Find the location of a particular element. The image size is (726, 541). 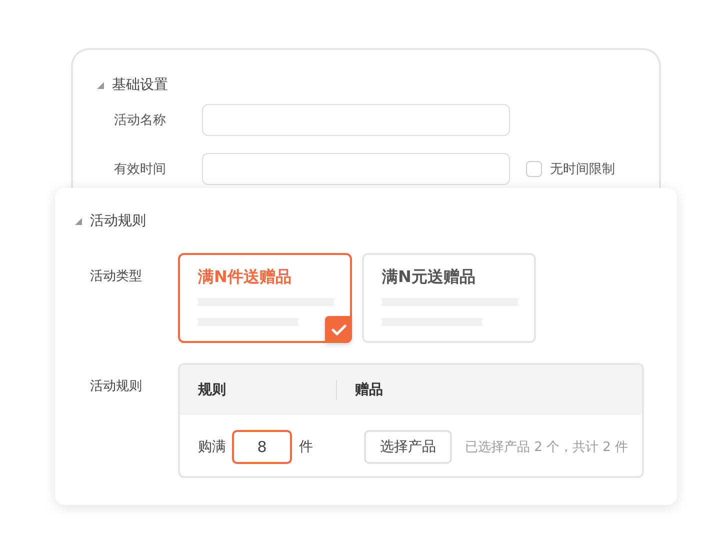

selection-summary: 已选择产品 2 个，共计 2 件 is located at coordinates (546, 447).